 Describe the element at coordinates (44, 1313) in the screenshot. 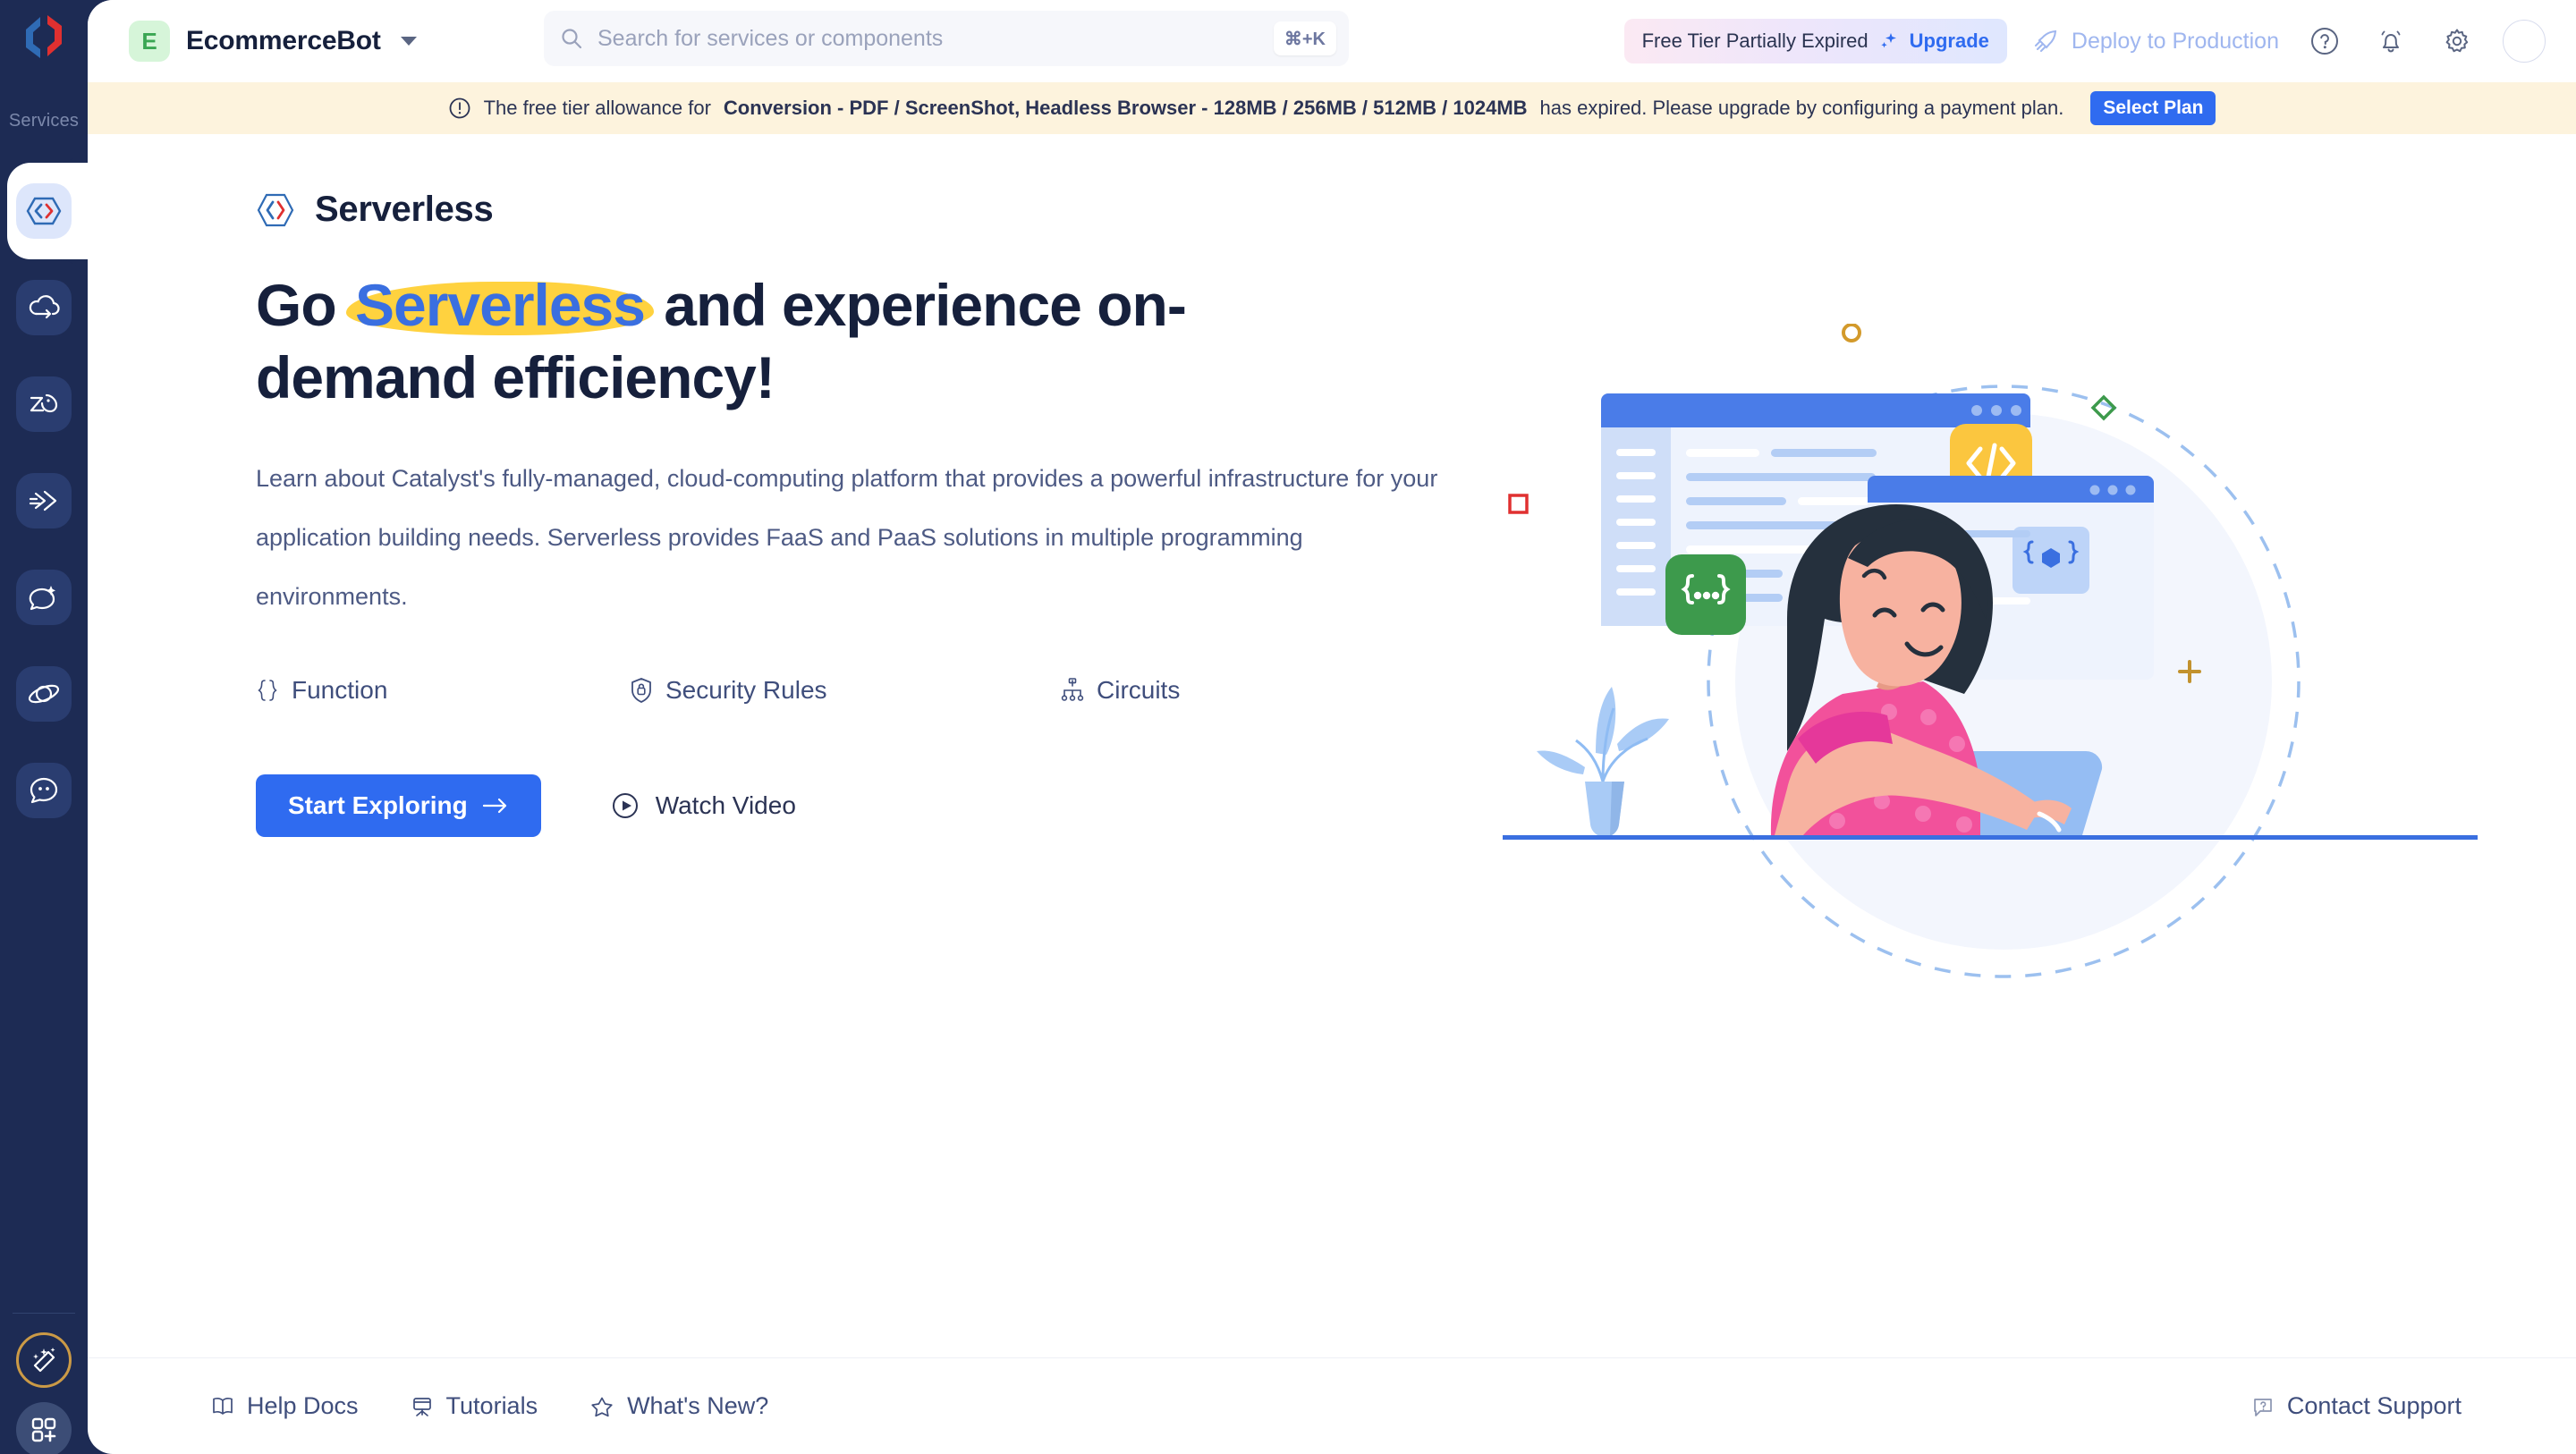

I see `rail-divider` at that location.